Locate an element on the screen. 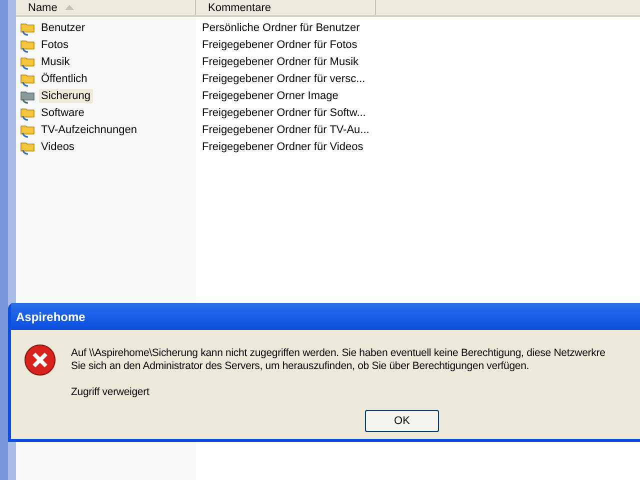 This screenshot has width=640, height=480. share-comment: Freigegebener Orner Image is located at coordinates (269, 96).